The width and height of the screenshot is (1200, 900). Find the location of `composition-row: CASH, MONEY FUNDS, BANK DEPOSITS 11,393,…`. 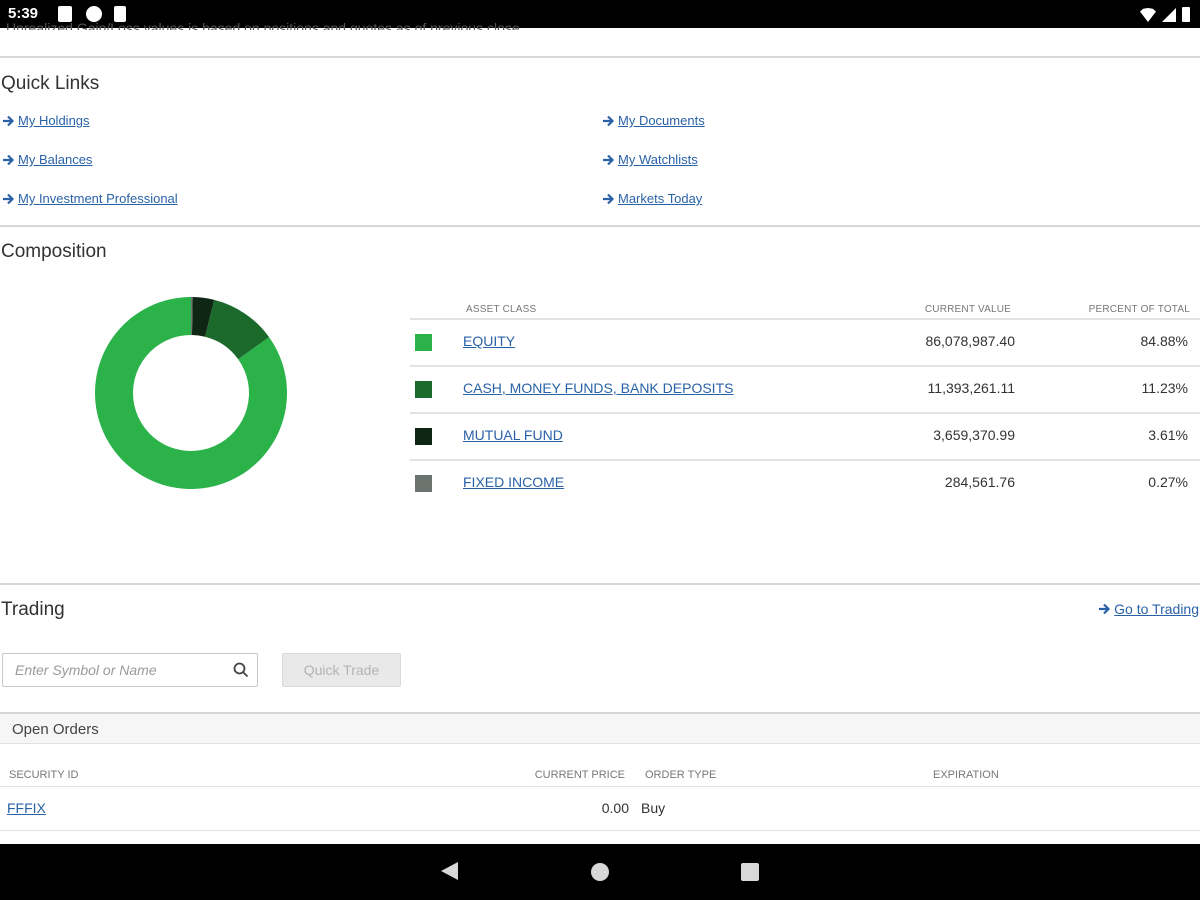

composition-row: CASH, MONEY FUNDS, BANK DEPOSITS 11,393,… is located at coordinates (805, 388).